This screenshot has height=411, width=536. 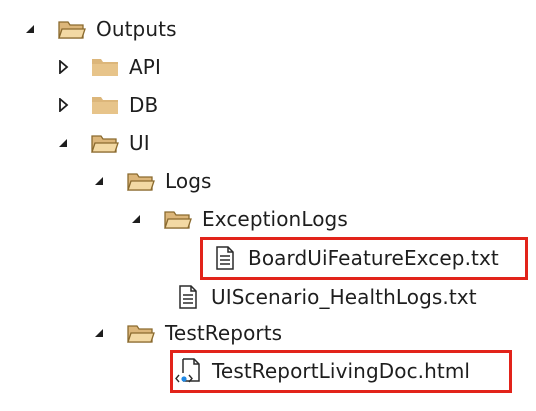 What do you see at coordinates (344, 297) in the screenshot?
I see `tree-item-label: UIScenario_HealthLogs.txt` at bounding box center [344, 297].